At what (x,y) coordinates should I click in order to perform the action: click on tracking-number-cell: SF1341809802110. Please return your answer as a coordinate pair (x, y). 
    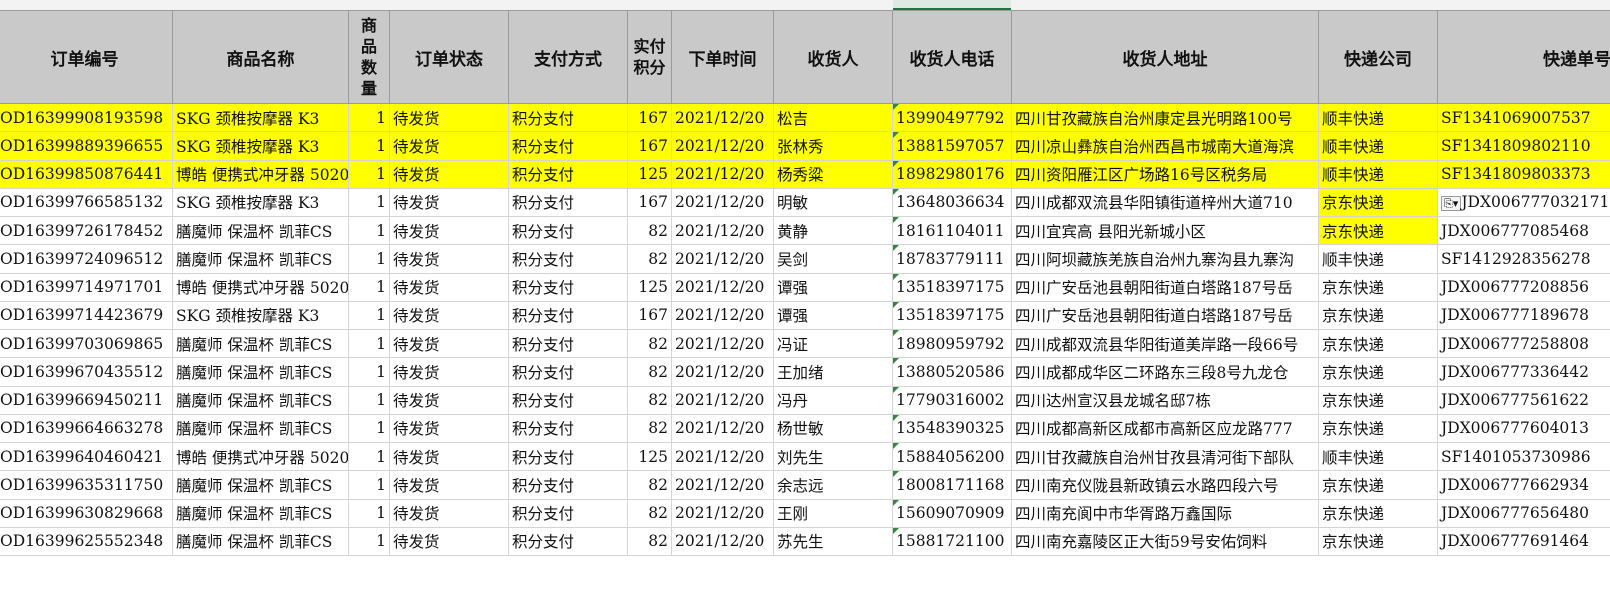
    Looking at the image, I should click on (1523, 146).